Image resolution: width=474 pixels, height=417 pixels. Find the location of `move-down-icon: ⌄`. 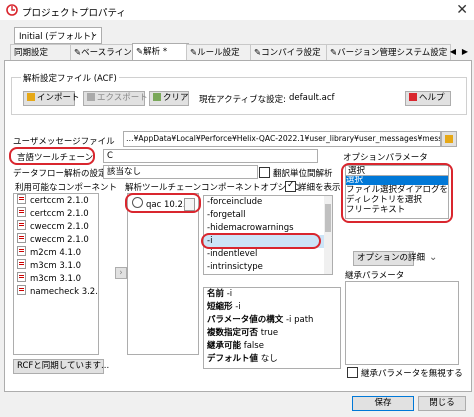

move-down-icon: ⌄ is located at coordinates (433, 257).